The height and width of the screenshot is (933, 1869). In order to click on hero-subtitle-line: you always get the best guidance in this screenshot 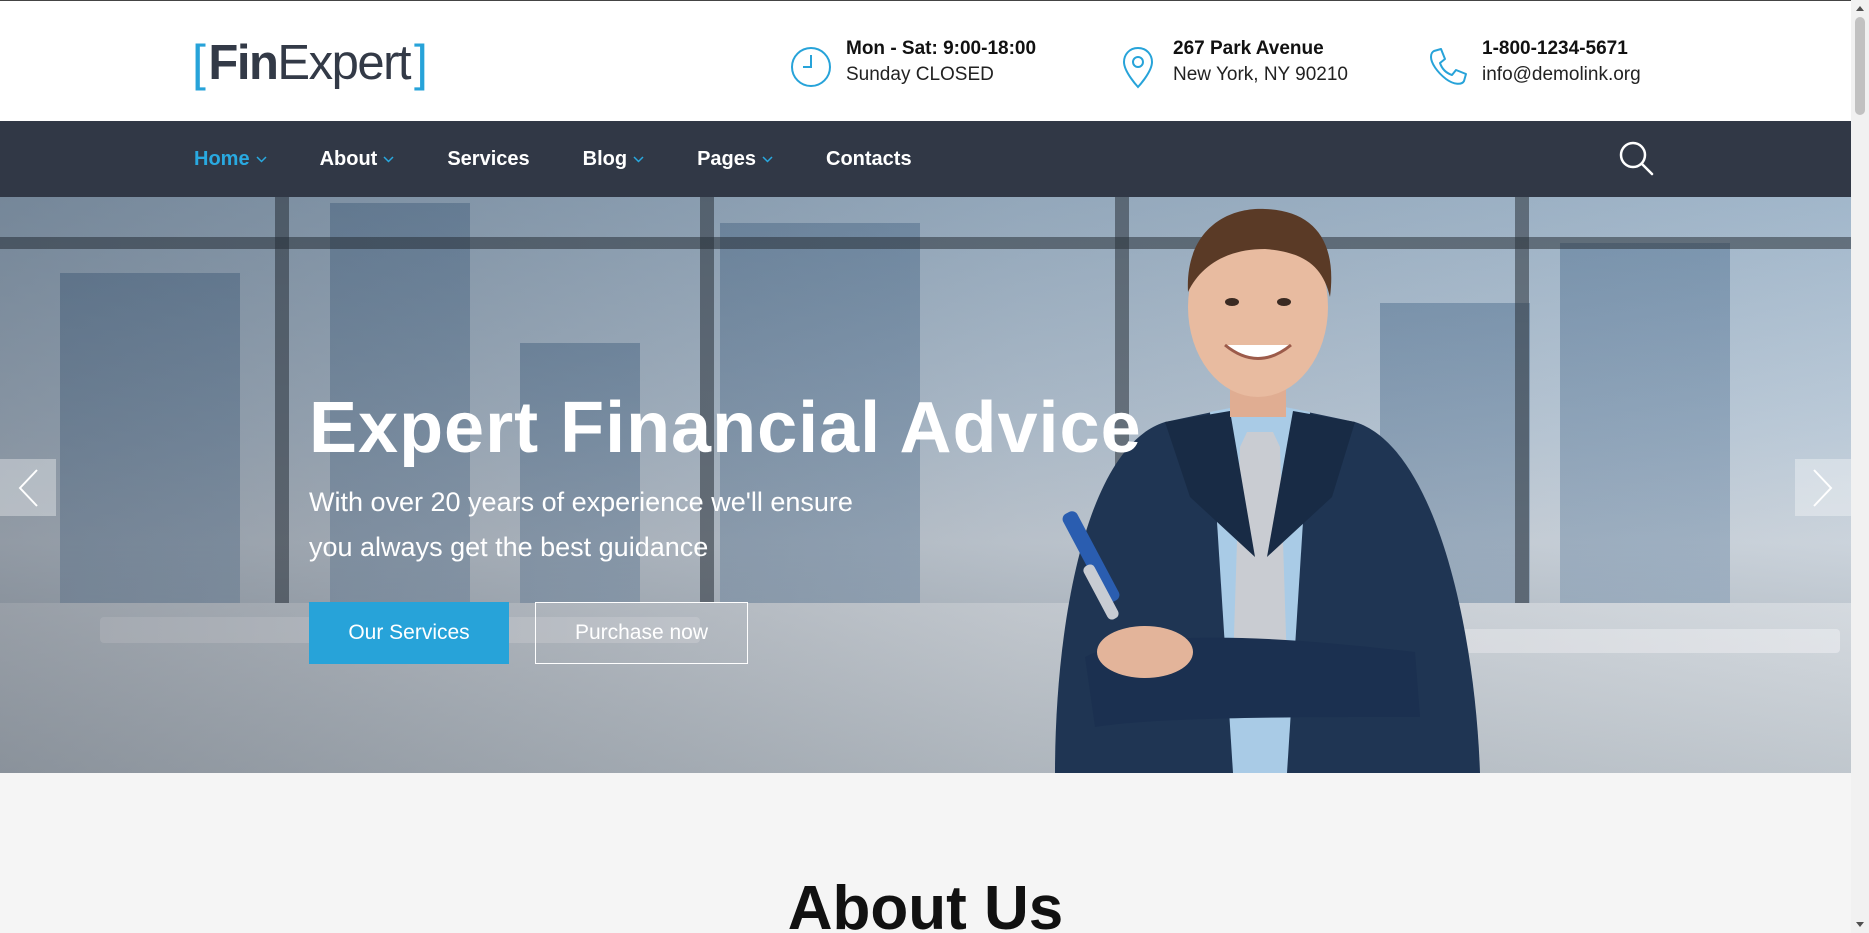, I will do `click(509, 547)`.